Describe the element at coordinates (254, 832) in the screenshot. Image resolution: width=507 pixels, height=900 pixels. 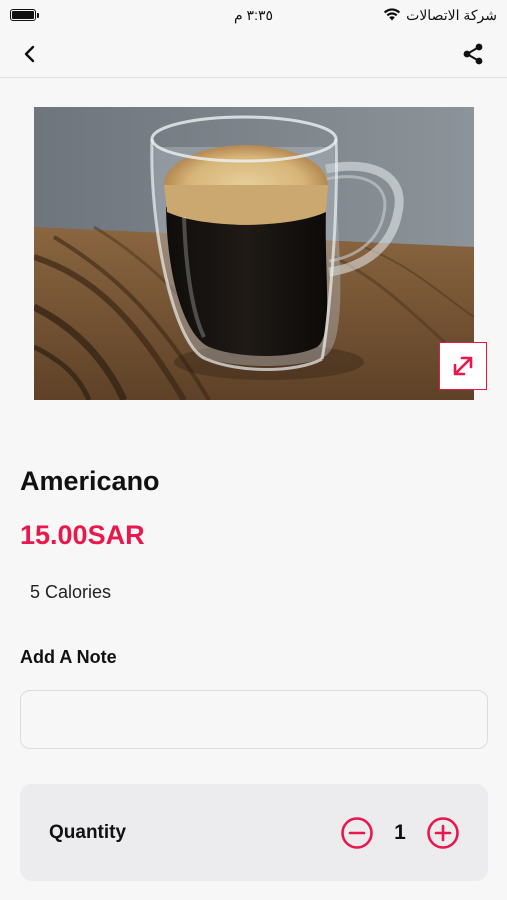
I see `quantity-card: Quantity 1` at that location.